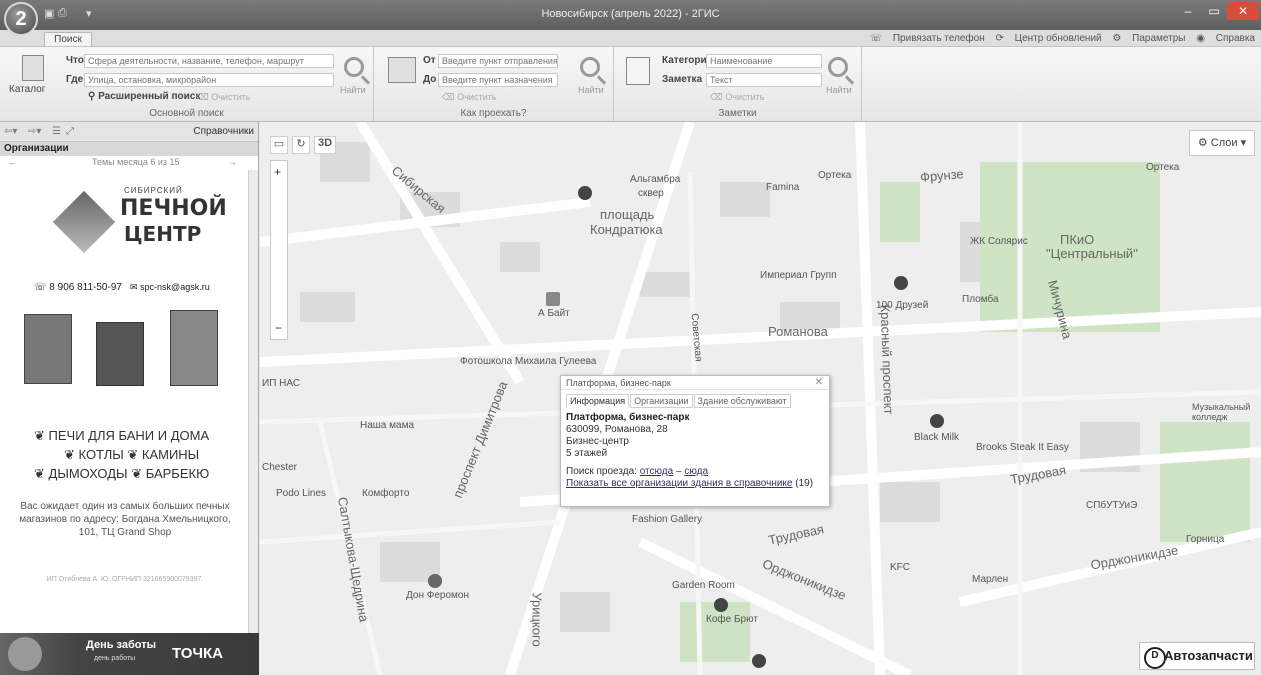 The width and height of the screenshot is (1261, 675). I want to click on category-select, so click(764, 61).